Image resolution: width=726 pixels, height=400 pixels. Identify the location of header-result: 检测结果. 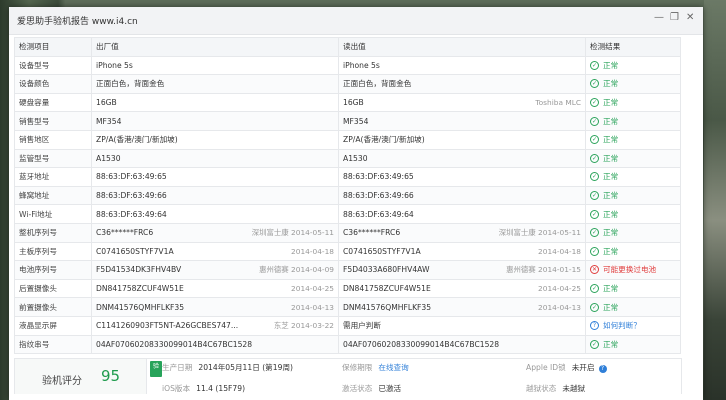
(633, 47).